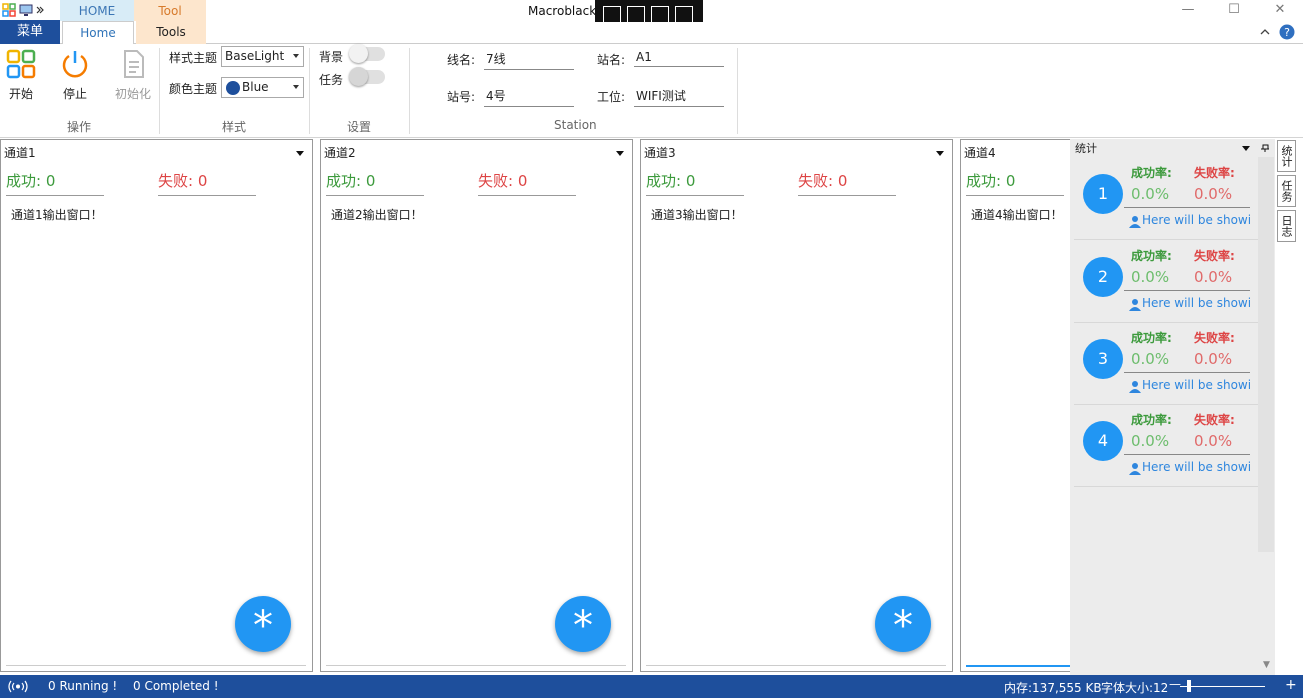 The height and width of the screenshot is (698, 1303). I want to click on quick-access-toolbar, so click(23, 10).